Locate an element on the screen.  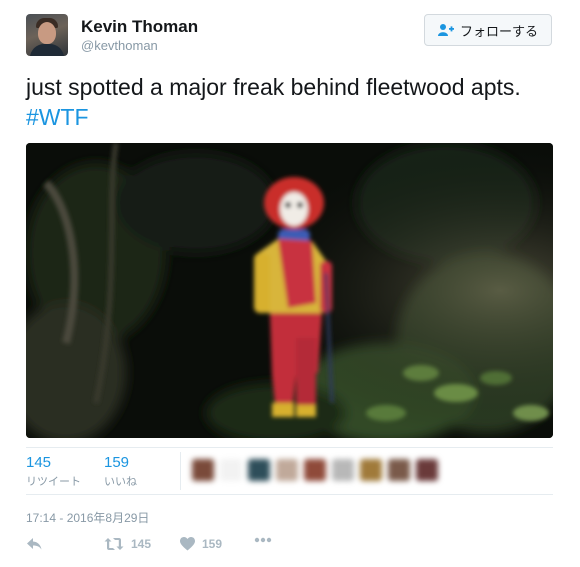
user-name: Kevin Thoman is located at coordinates (139, 27).